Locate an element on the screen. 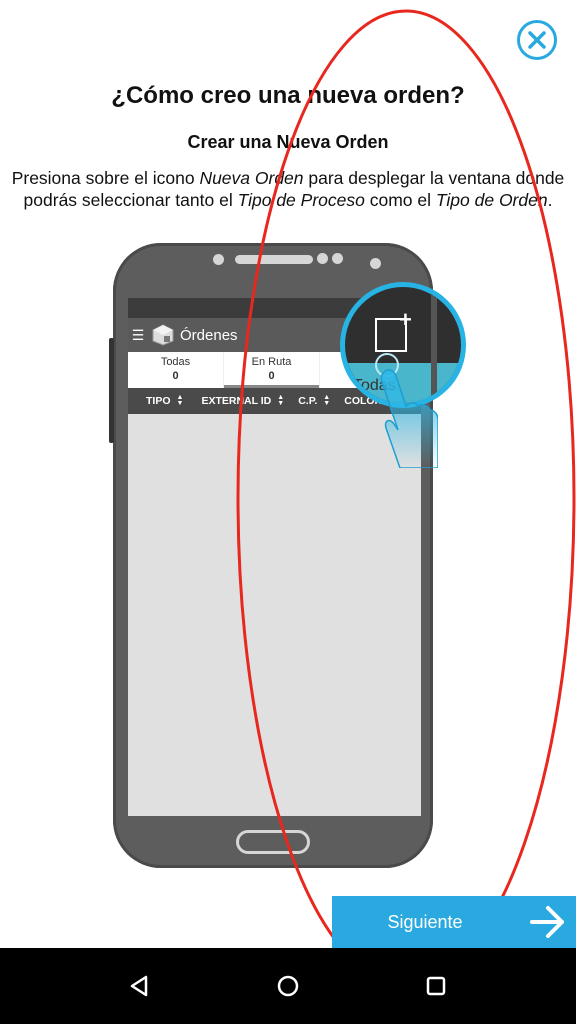 This screenshot has height=1024, width=576. next-button: Siguiente is located at coordinates (454, 922).